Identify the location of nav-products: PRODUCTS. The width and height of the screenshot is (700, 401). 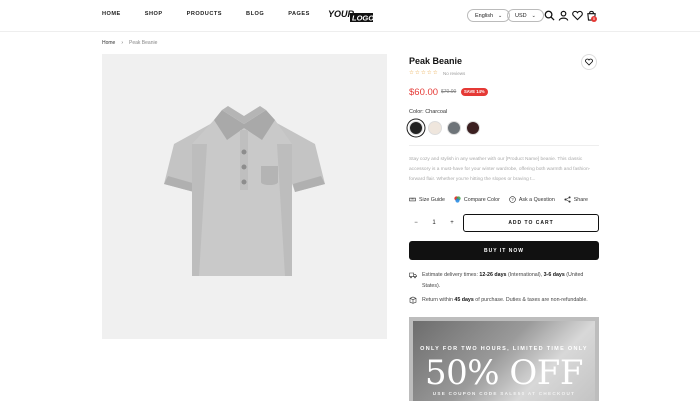
(204, 14).